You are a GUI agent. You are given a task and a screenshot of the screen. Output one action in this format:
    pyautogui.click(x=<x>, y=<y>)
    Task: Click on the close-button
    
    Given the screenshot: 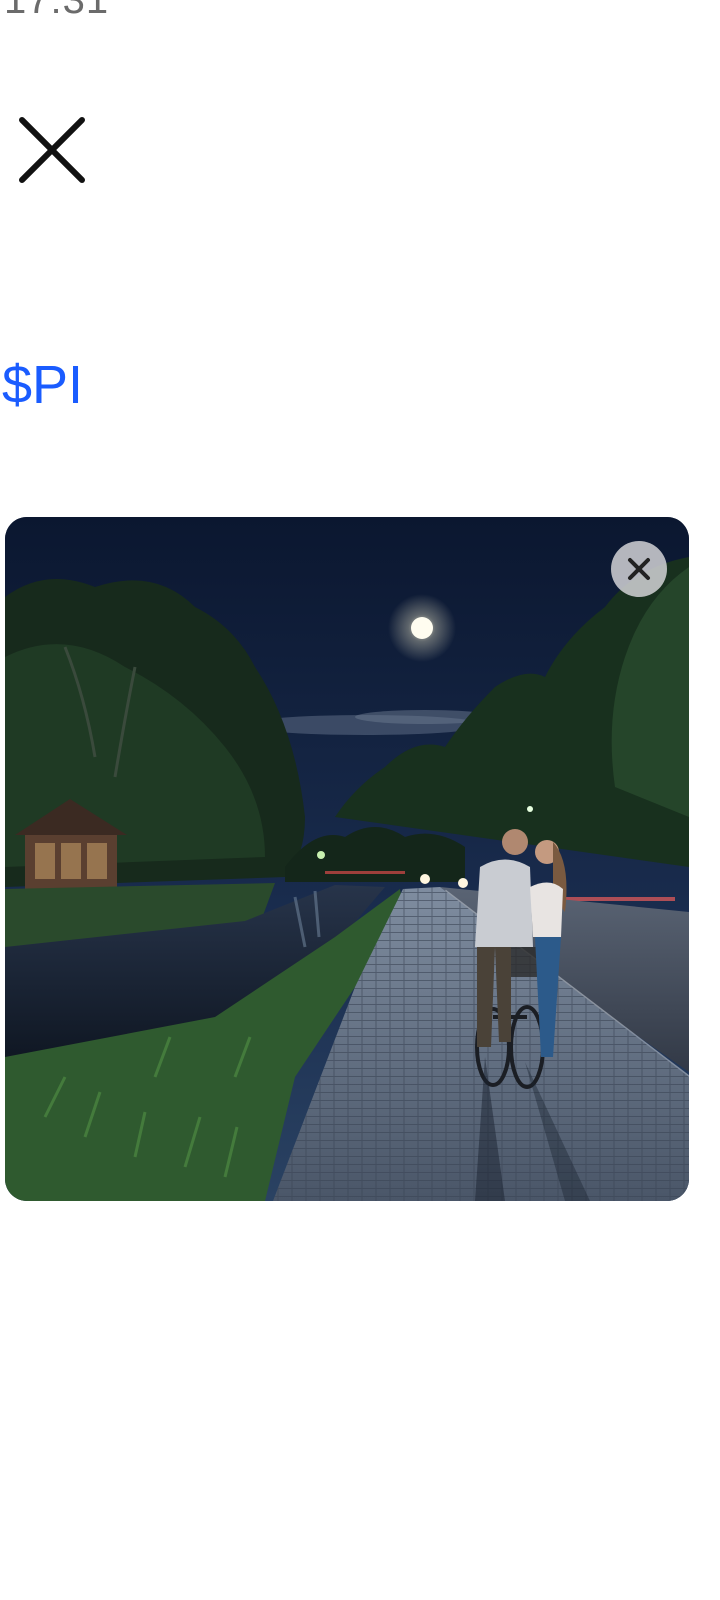 What is the action you would take?
    pyautogui.click(x=52, y=150)
    